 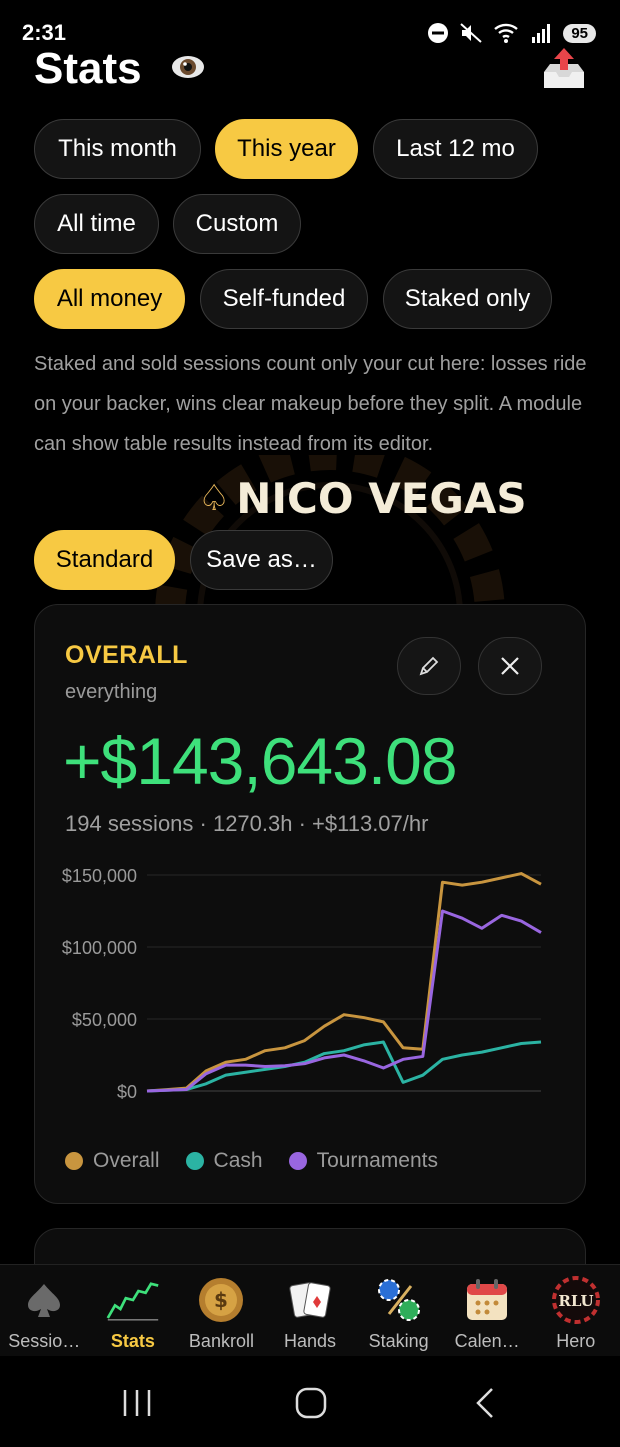 I want to click on filter-self-funded: Self-funded, so click(x=284, y=299).